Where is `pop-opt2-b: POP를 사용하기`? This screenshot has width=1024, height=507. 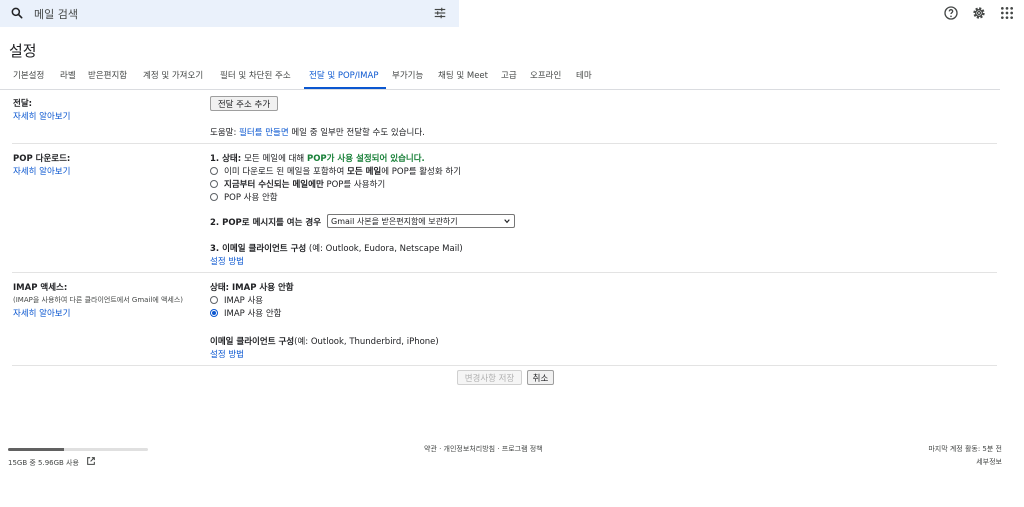
pop-opt2-b: POP를 사용하기 is located at coordinates (354, 185).